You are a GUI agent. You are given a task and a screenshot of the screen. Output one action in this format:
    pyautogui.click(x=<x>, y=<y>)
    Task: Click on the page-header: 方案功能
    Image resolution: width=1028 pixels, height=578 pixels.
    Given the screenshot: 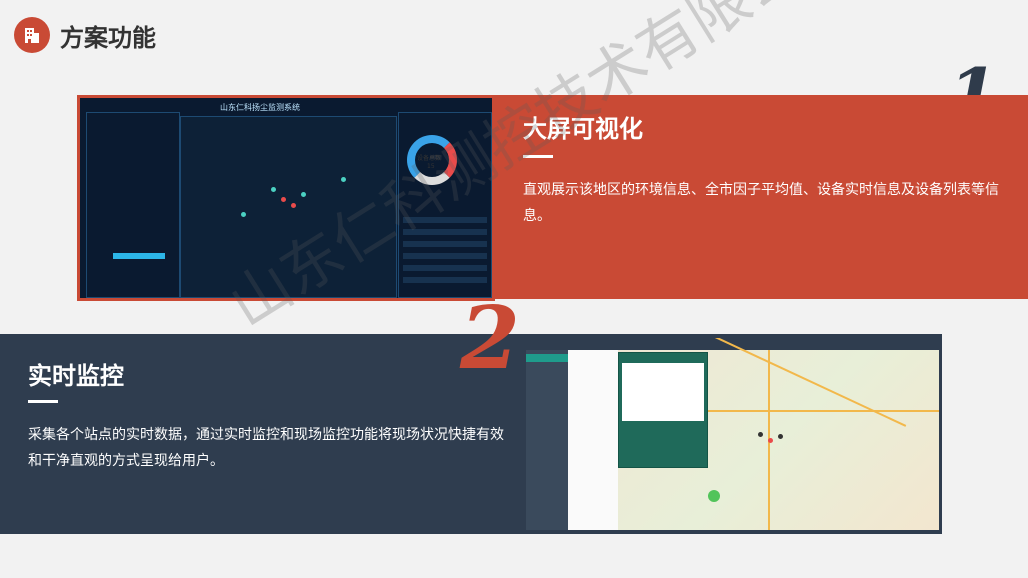 What is the action you would take?
    pyautogui.click(x=85, y=35)
    